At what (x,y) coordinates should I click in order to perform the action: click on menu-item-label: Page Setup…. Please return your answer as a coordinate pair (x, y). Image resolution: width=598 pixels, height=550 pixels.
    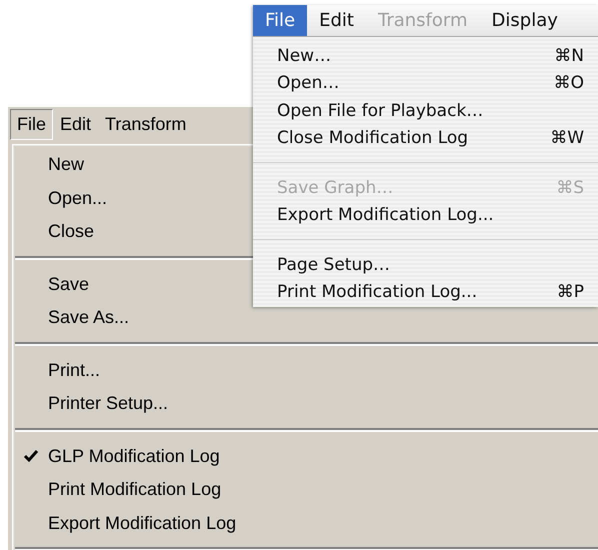
    Looking at the image, I should click on (333, 264).